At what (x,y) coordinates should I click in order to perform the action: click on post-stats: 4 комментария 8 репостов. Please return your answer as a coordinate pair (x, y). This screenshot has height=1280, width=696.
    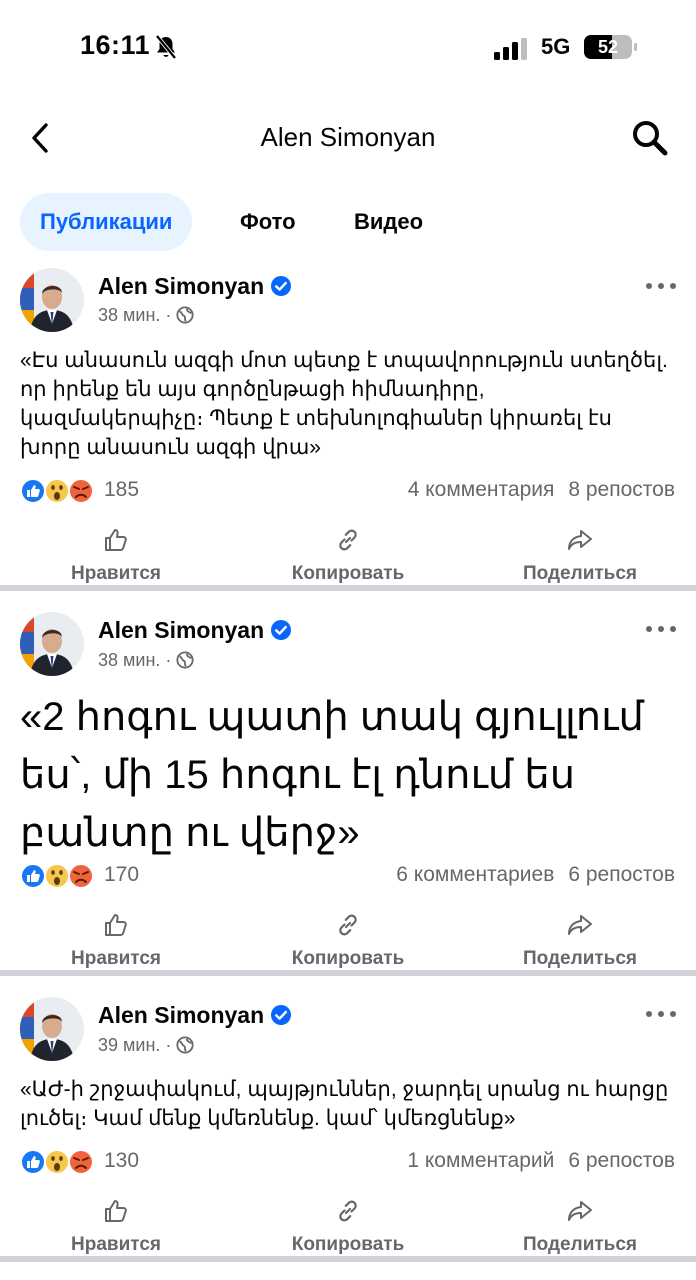
    Looking at the image, I should click on (541, 490).